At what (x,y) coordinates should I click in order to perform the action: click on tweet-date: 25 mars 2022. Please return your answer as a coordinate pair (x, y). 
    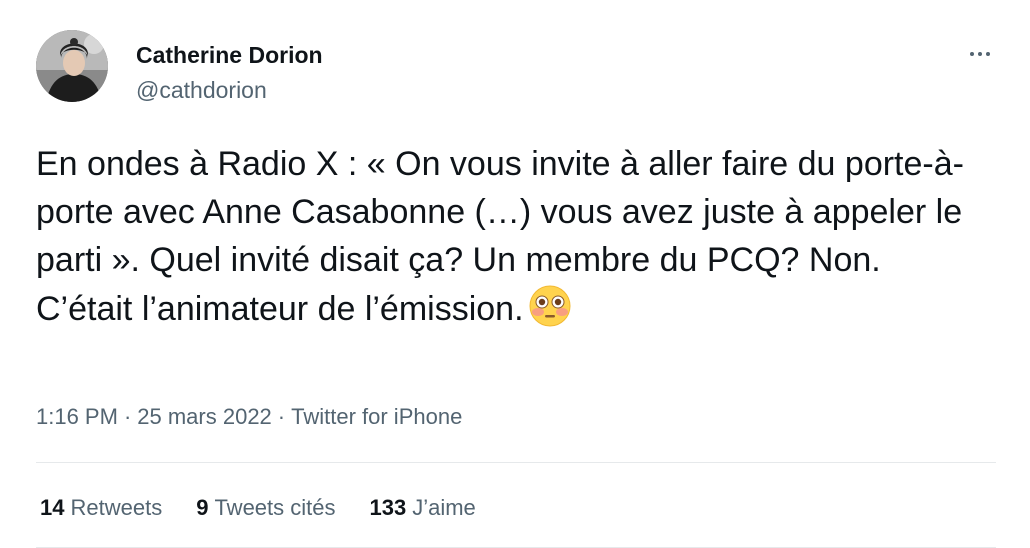
    Looking at the image, I should click on (204, 416).